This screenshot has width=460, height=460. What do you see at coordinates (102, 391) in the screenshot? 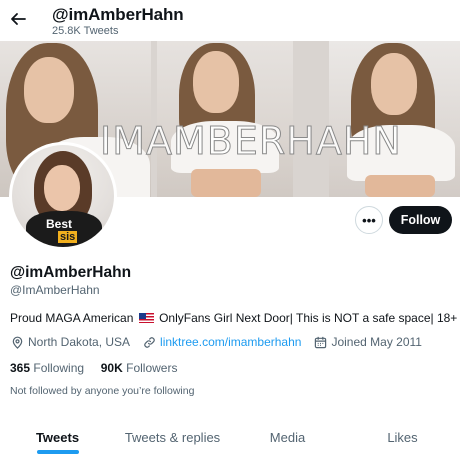
I see `followed-by-note: Not followed by anyone you’re following` at bounding box center [102, 391].